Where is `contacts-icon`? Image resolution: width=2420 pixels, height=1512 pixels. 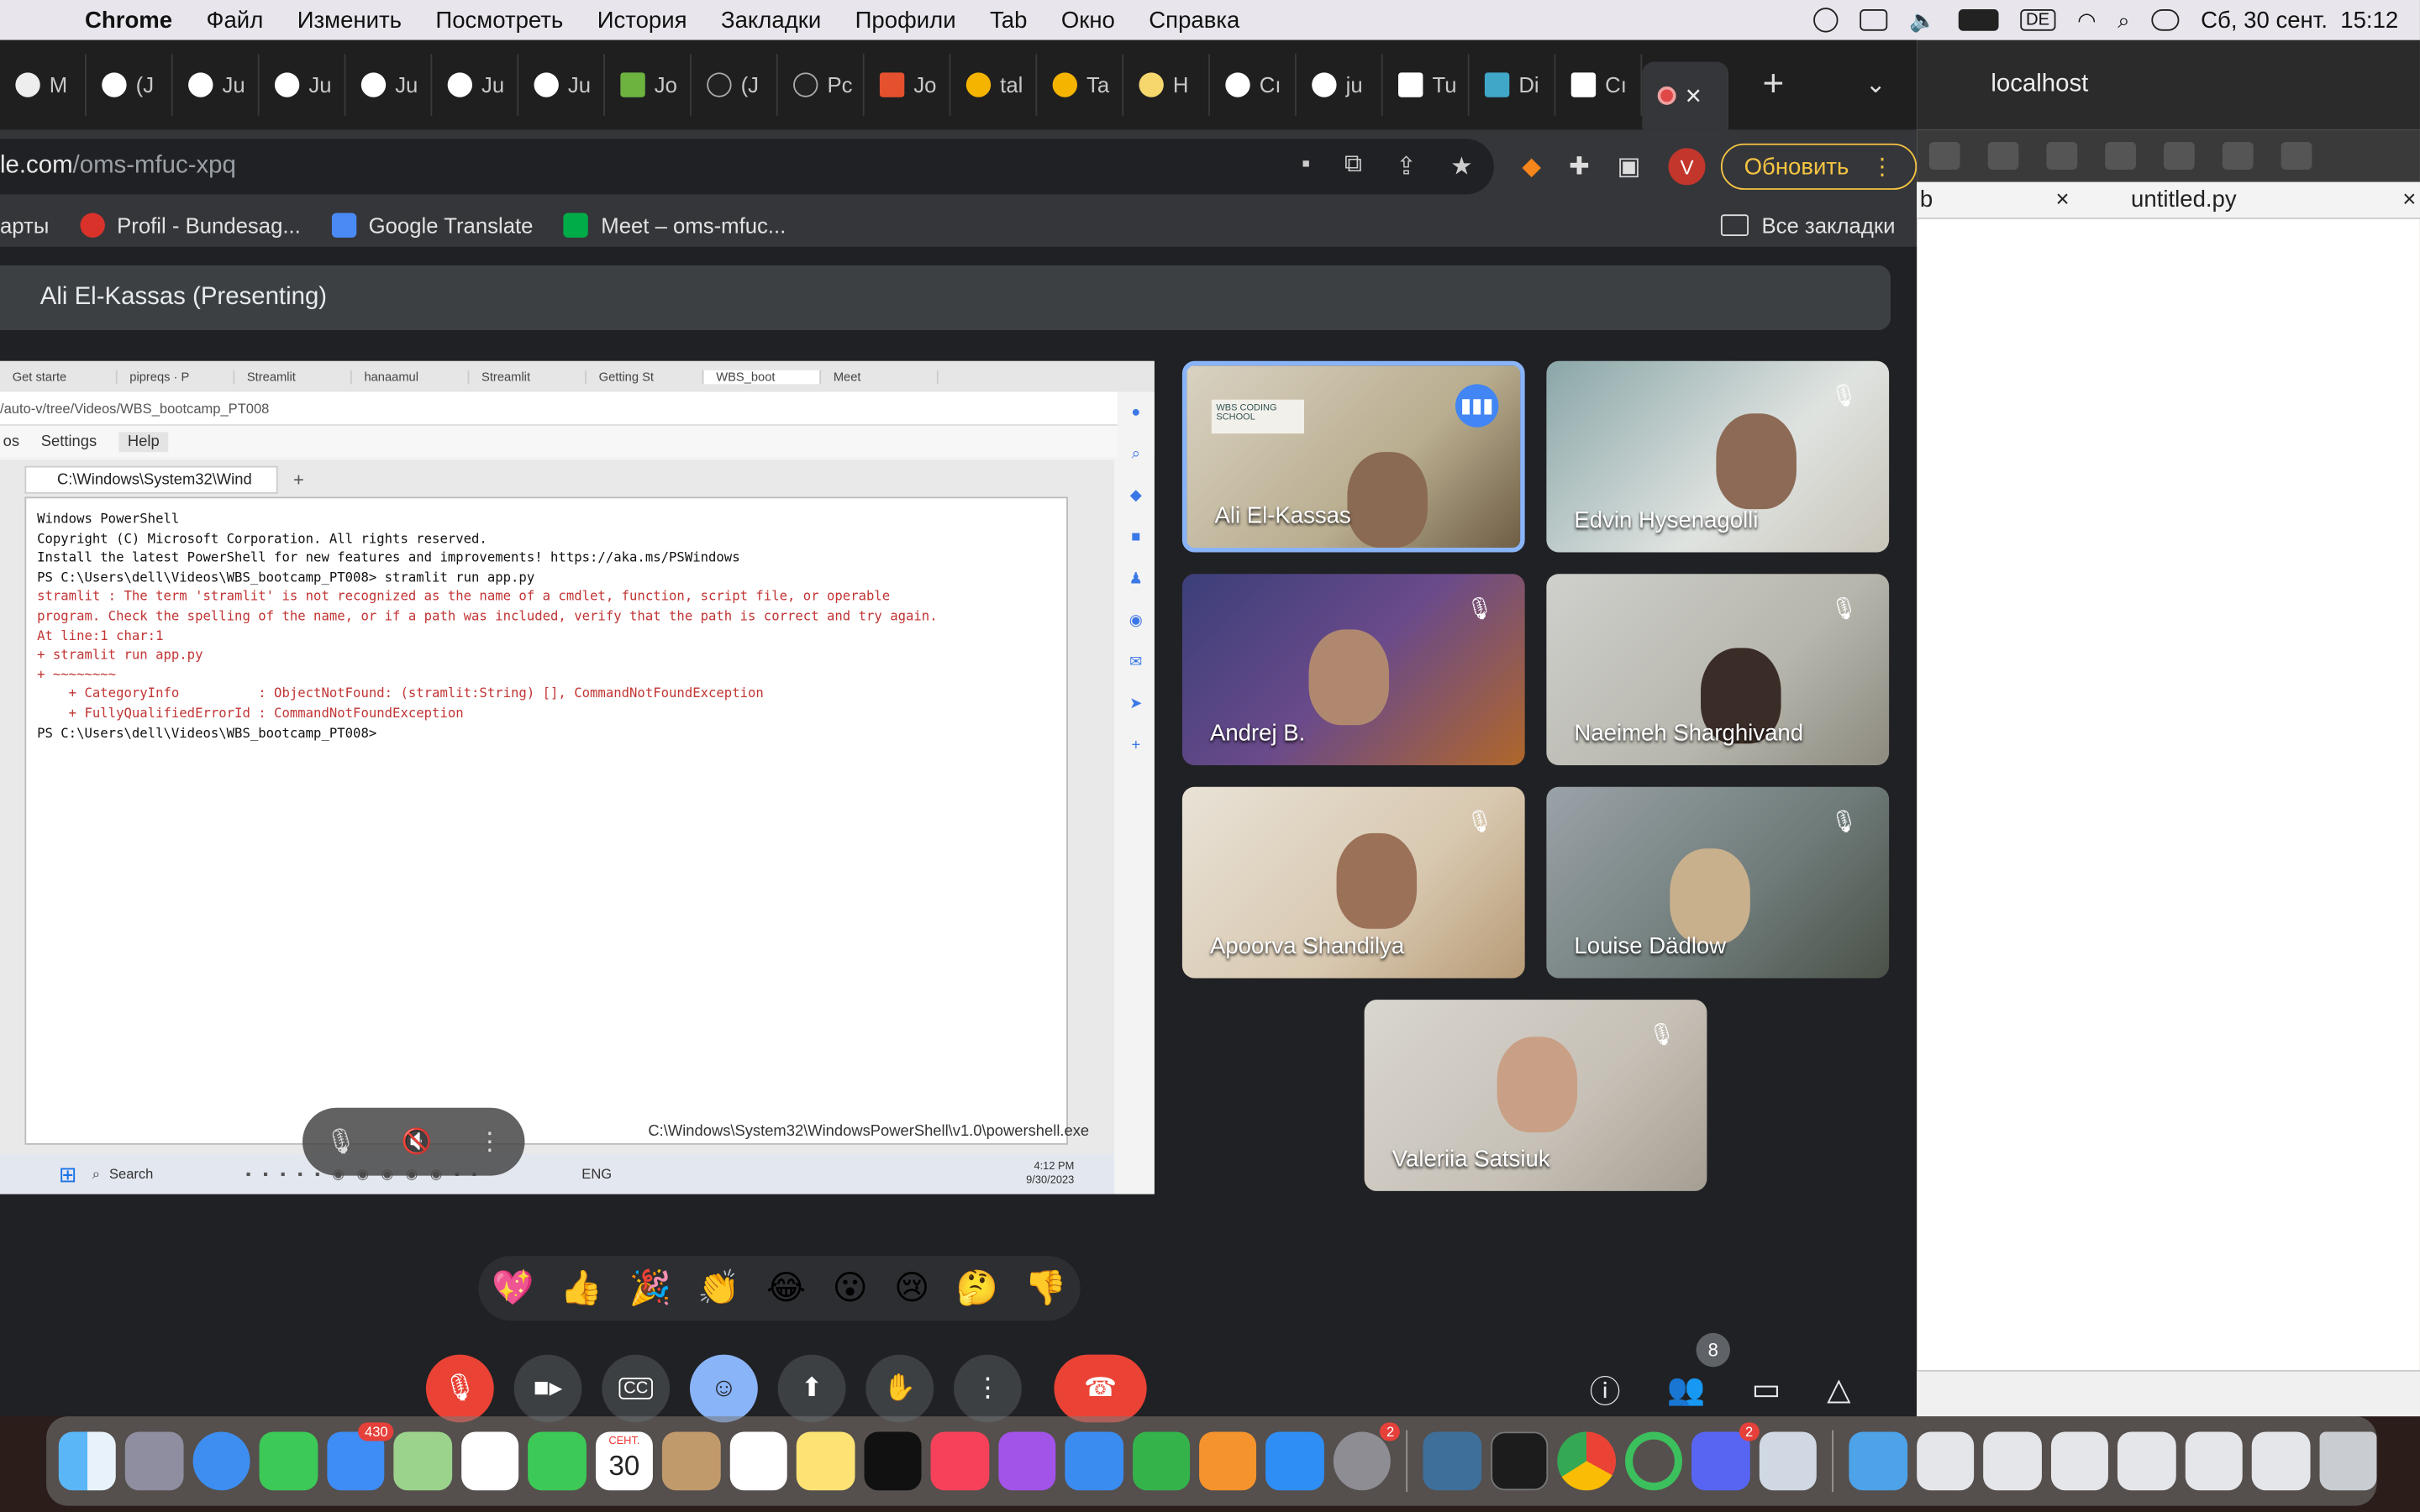
contacts-icon is located at coordinates (691, 1461).